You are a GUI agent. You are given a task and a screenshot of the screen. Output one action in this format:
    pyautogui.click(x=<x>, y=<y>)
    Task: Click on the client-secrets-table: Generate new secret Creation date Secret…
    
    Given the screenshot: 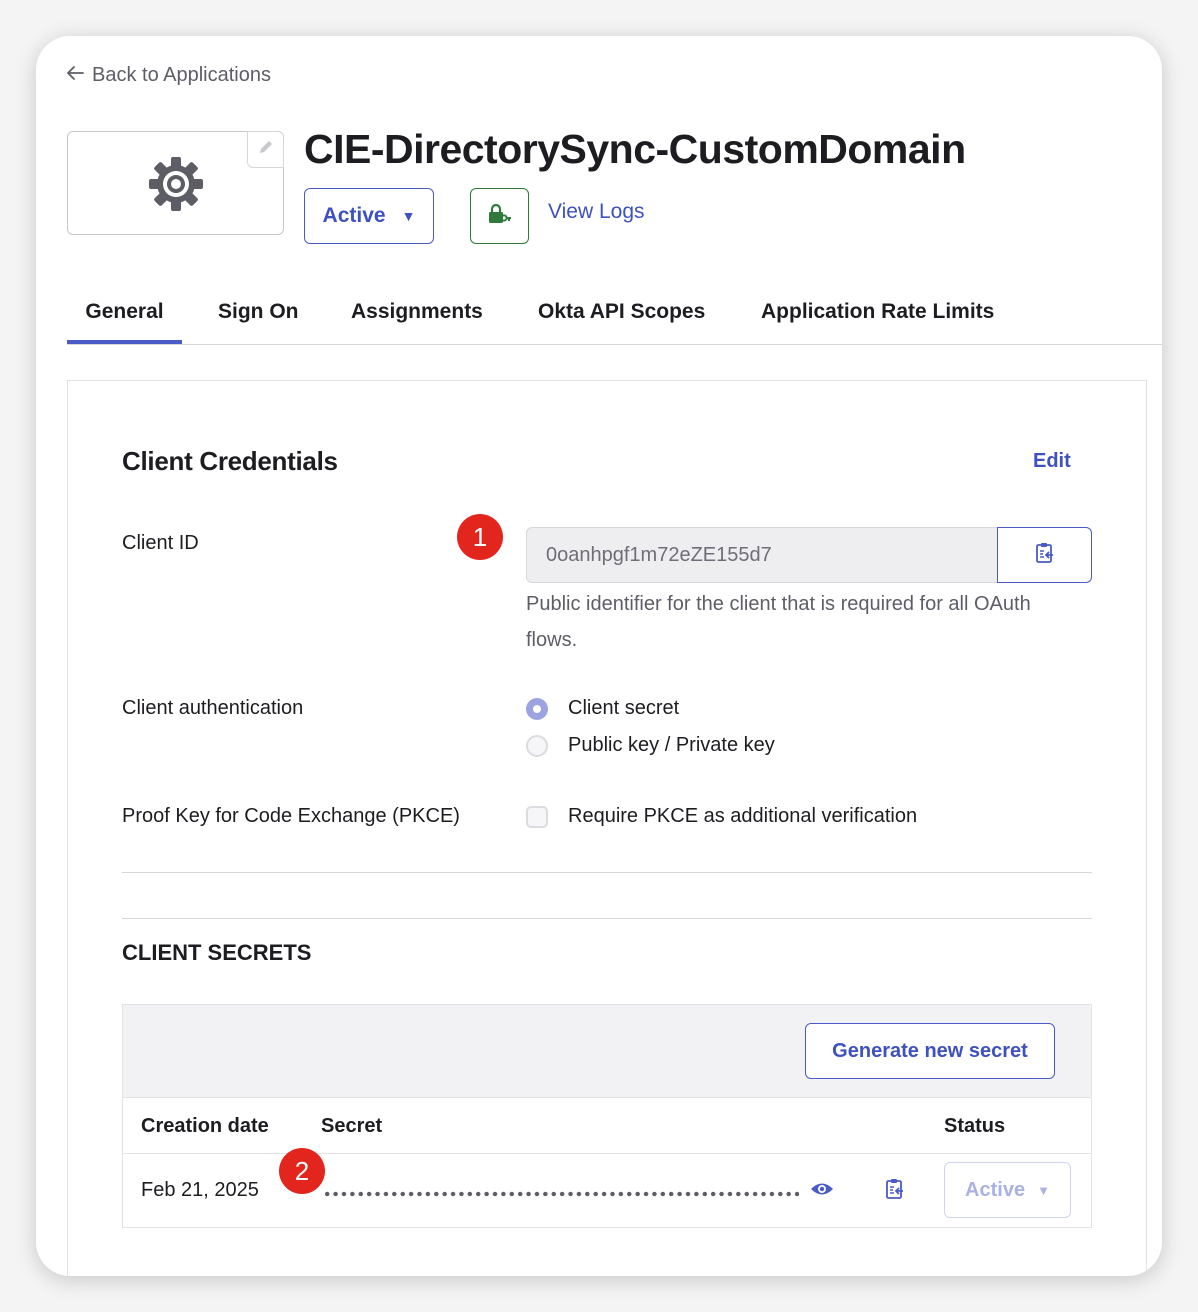 What is the action you would take?
    pyautogui.click(x=607, y=1116)
    